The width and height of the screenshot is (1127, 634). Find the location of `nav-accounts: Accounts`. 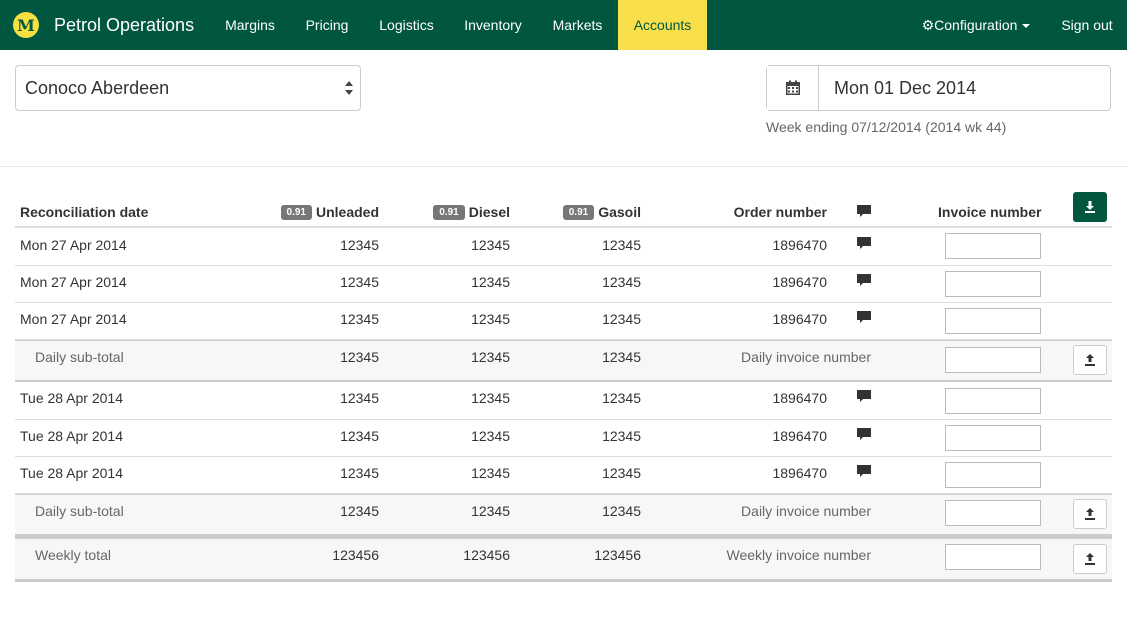

nav-accounts: Accounts is located at coordinates (662, 25).